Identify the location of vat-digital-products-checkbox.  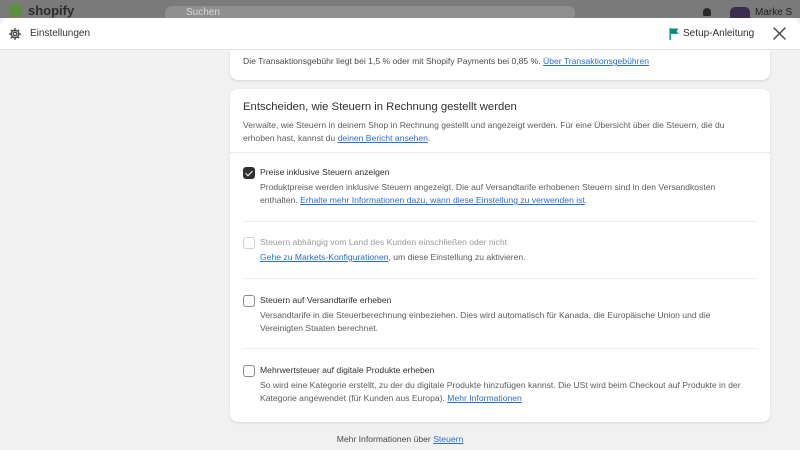
(249, 371).